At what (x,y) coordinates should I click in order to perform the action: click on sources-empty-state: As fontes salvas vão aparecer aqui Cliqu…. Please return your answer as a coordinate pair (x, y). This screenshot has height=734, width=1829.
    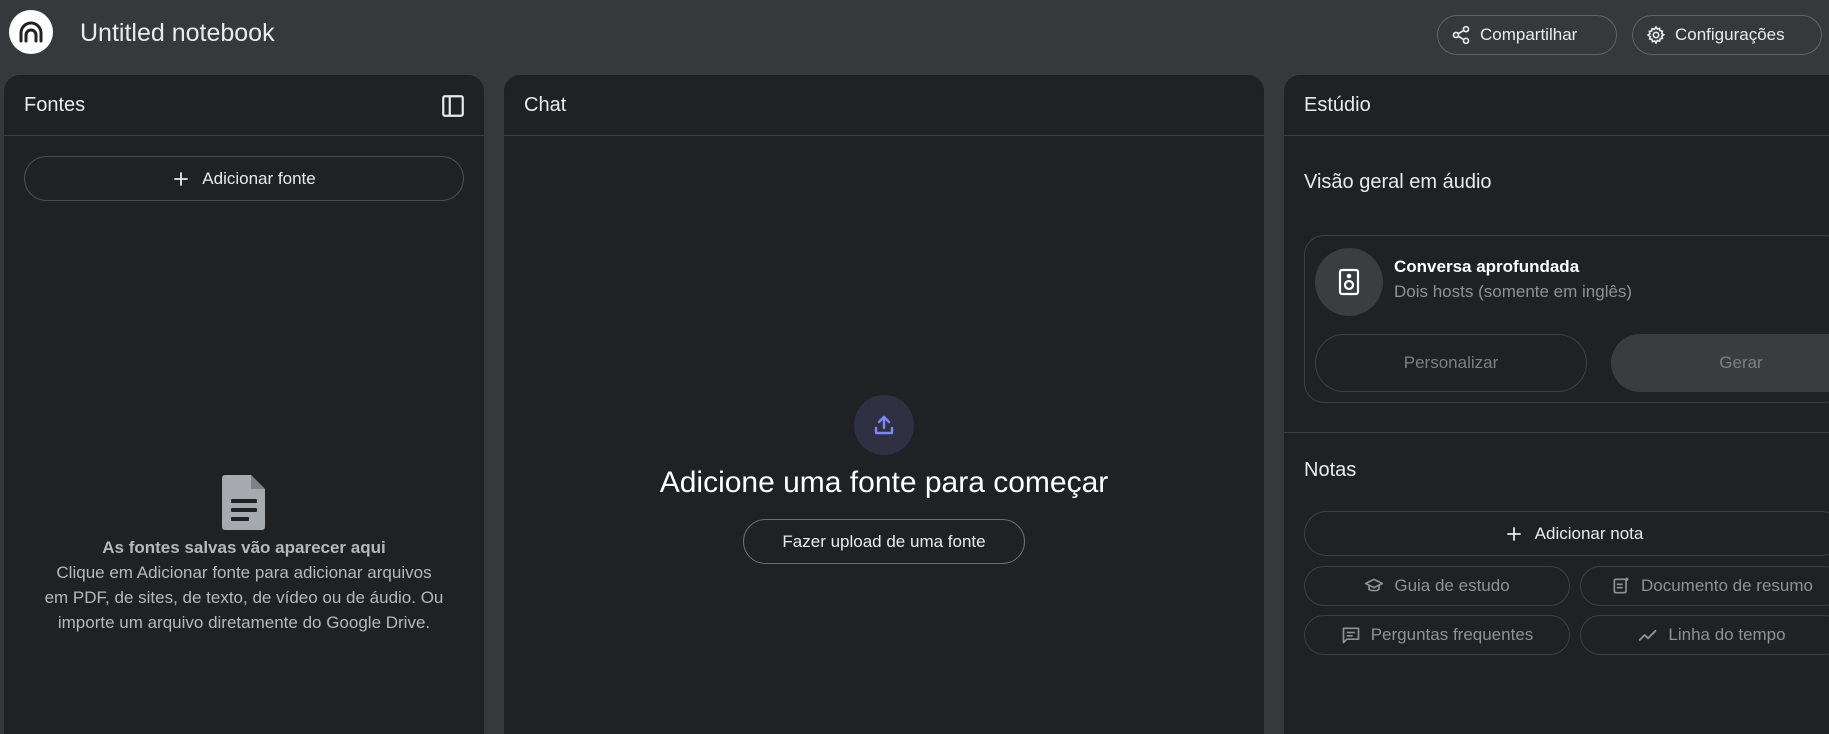
    Looking at the image, I should click on (244, 554).